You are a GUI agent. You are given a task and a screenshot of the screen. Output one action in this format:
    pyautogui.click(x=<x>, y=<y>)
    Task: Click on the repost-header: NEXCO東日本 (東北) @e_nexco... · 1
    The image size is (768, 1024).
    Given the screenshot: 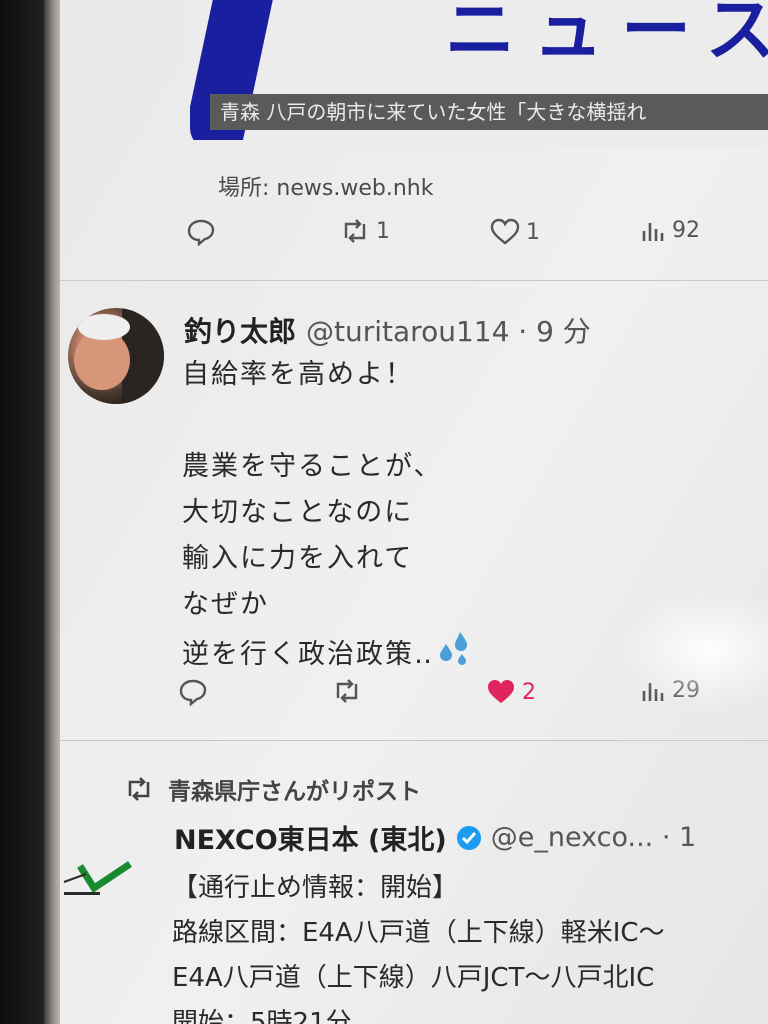 What is the action you would take?
    pyautogui.click(x=435, y=837)
    